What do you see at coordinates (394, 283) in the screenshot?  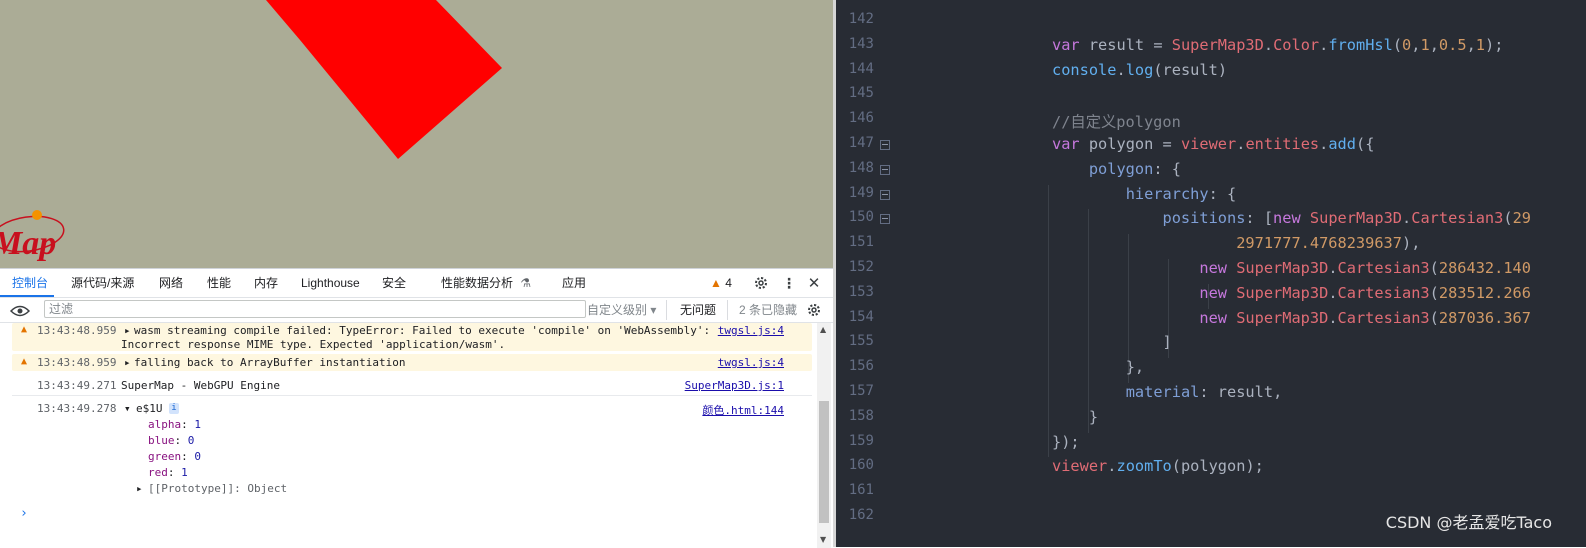 I see `tab-security: 安全` at bounding box center [394, 283].